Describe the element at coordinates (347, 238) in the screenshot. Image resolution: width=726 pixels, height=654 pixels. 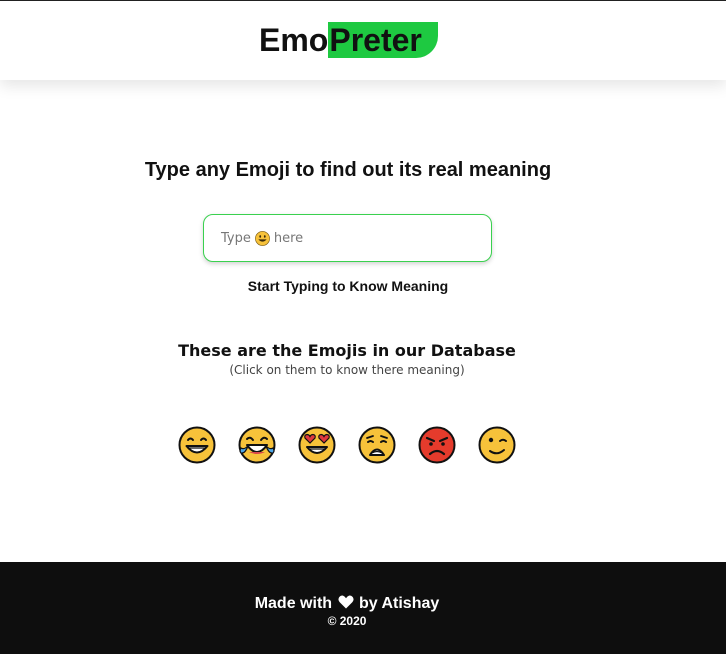
I see `emoji-input-field: Type here` at that location.